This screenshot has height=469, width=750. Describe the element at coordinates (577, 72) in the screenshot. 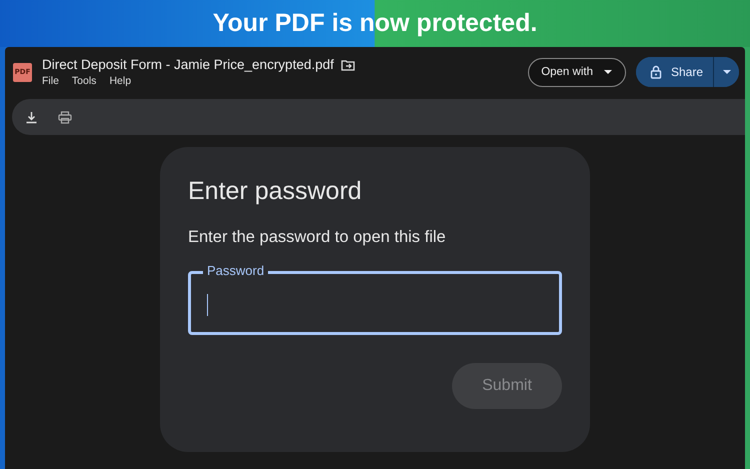

I see `open-with-button: Open with` at that location.